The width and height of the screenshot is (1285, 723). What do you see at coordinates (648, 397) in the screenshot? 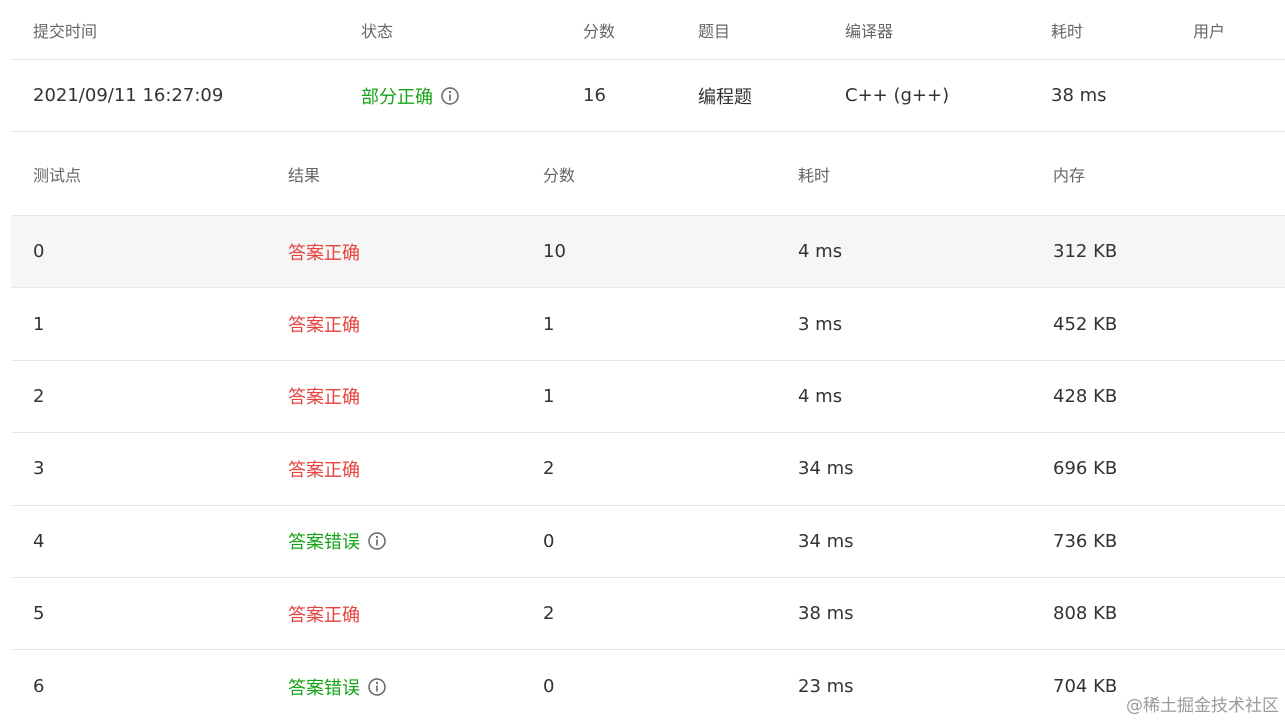
I see `table-row: 2 答案正确 1 4 ms 428 KB` at bounding box center [648, 397].